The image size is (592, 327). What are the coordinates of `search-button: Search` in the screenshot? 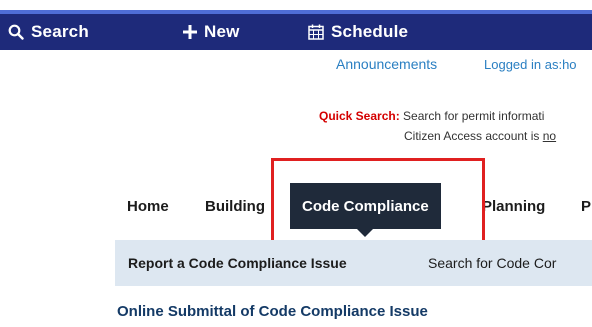 It's located at (48, 32).